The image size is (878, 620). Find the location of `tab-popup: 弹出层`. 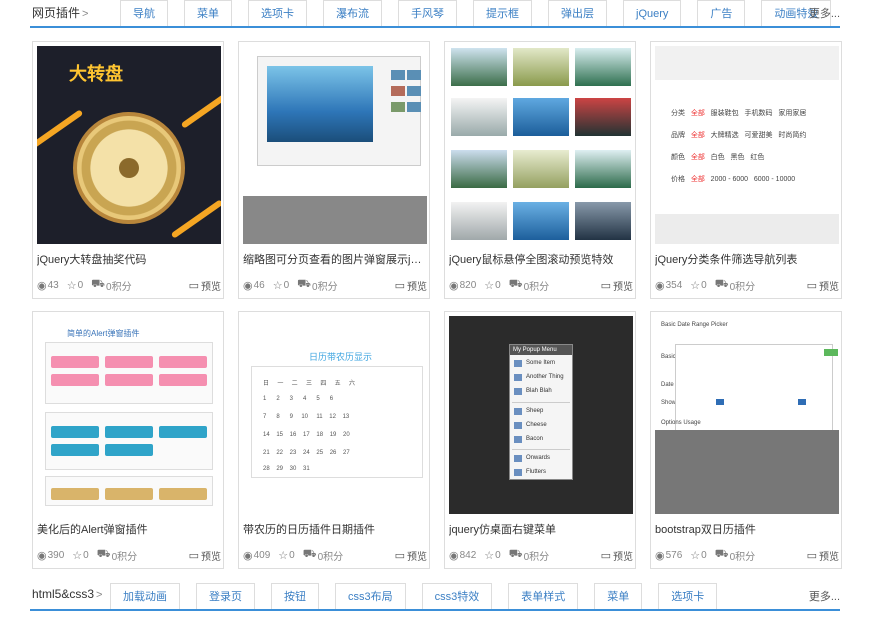

tab-popup: 弹出层 is located at coordinates (577, 13).